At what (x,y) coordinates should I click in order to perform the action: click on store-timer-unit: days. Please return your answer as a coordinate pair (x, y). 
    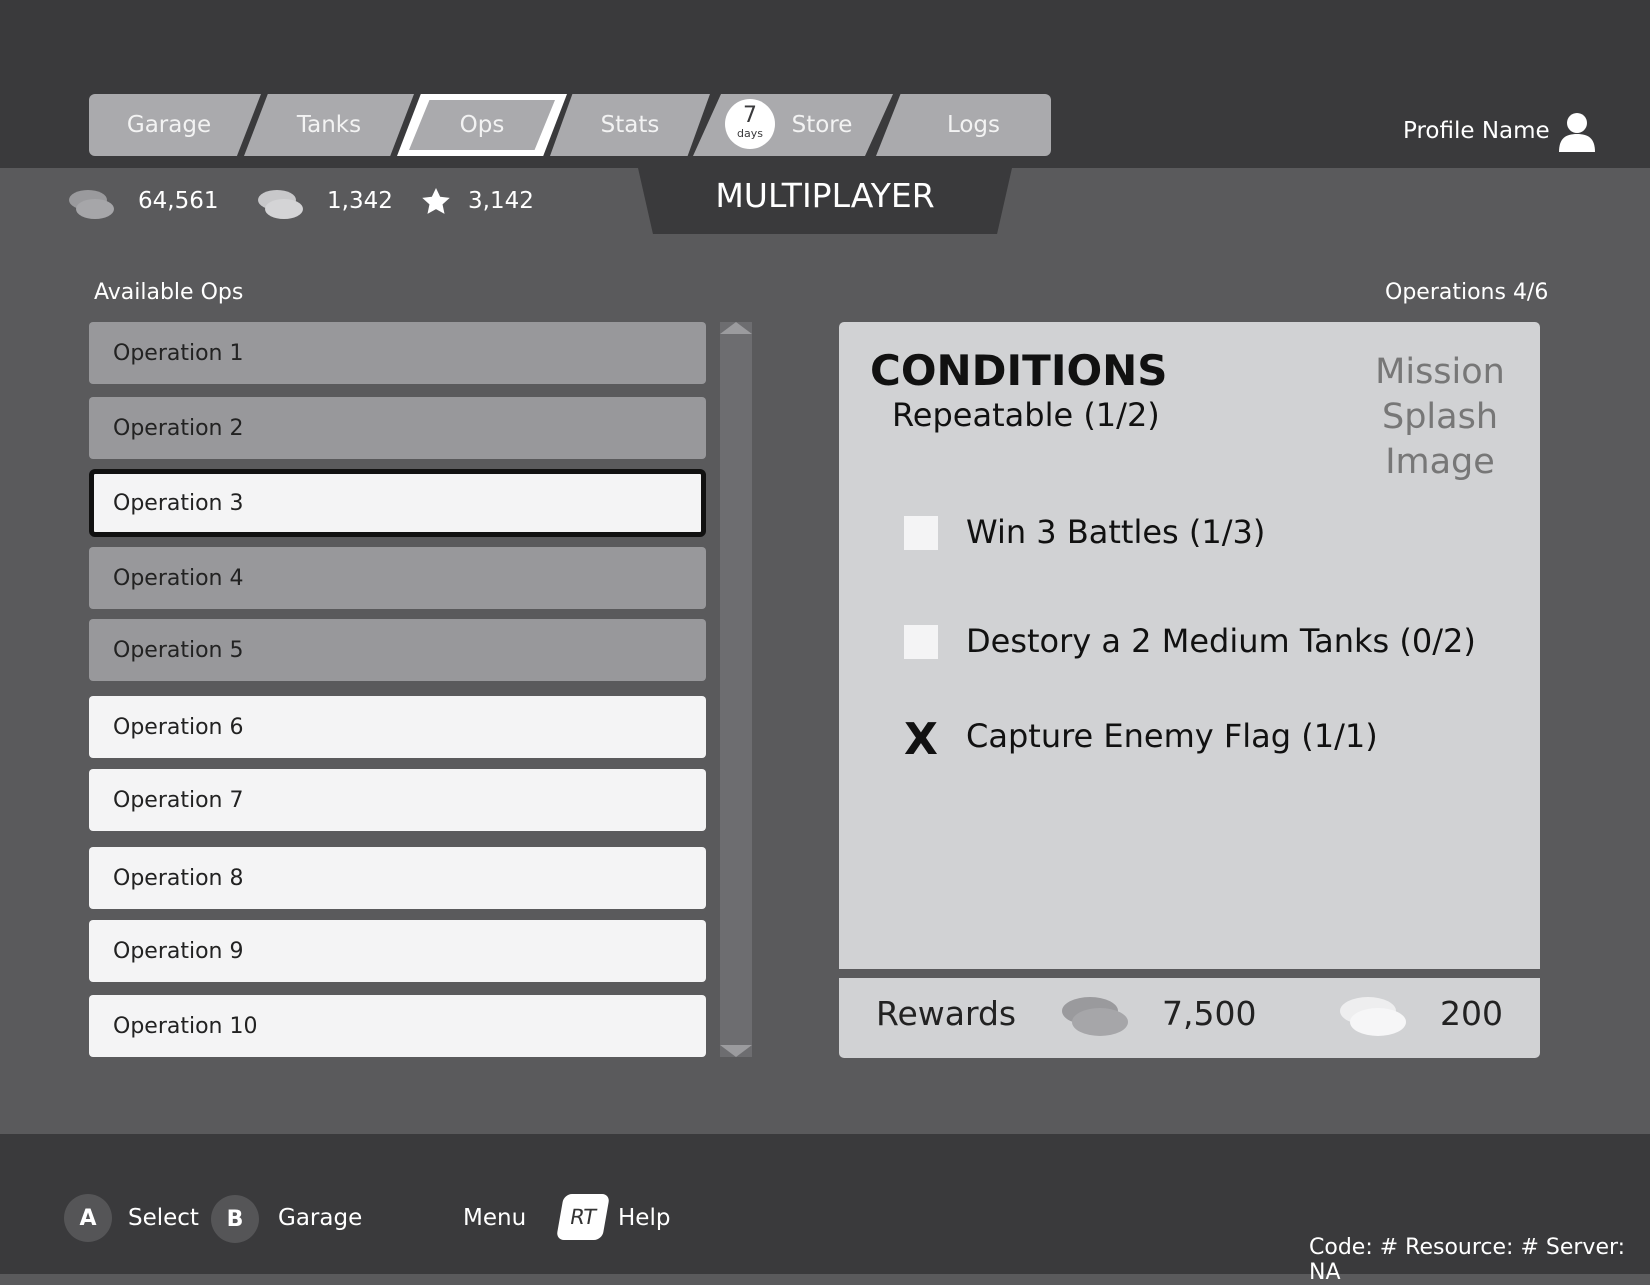
    Looking at the image, I should click on (750, 133).